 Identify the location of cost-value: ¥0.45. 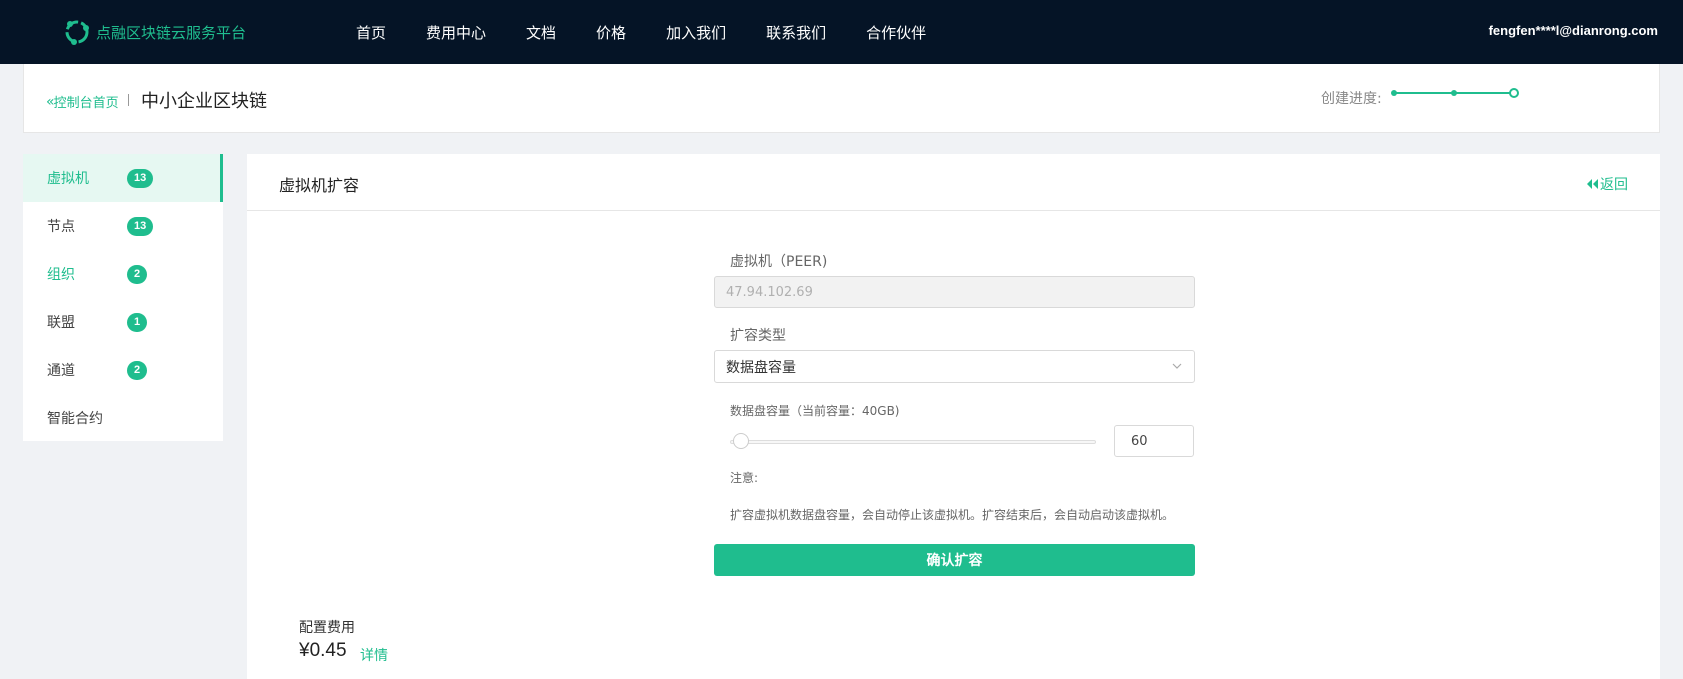
(323, 650).